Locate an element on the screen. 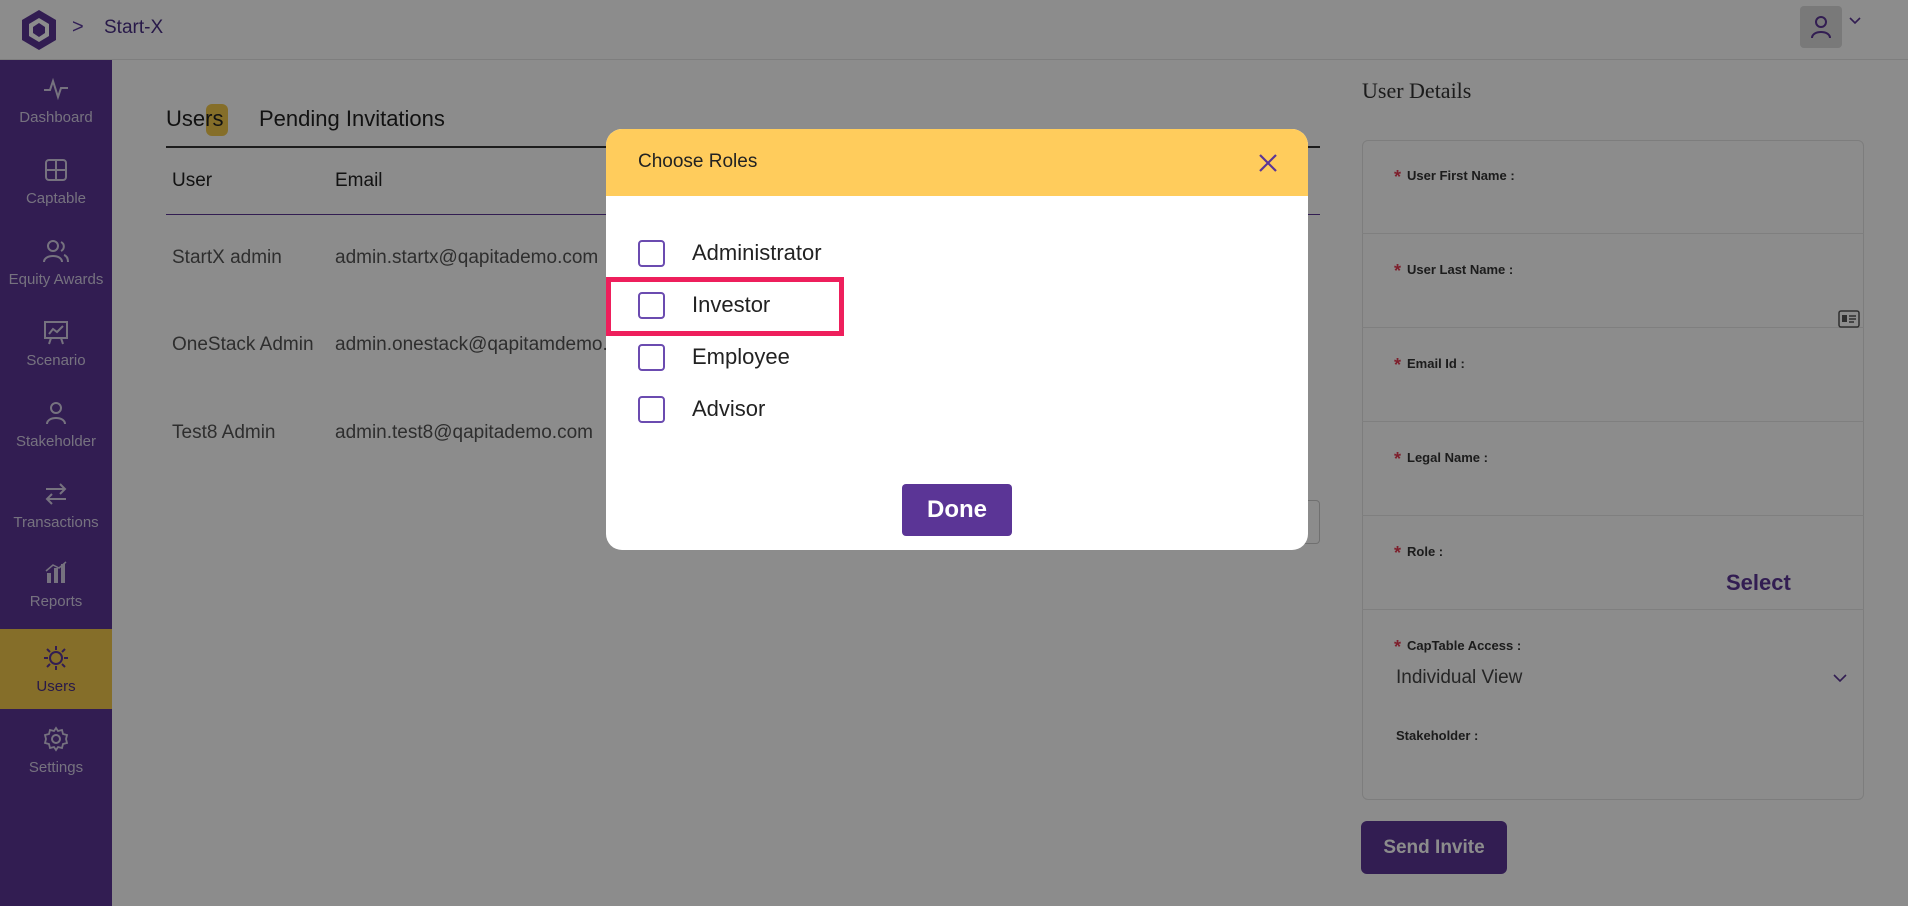 The height and width of the screenshot is (906, 1908). role-option-label: Administrator is located at coordinates (757, 252).